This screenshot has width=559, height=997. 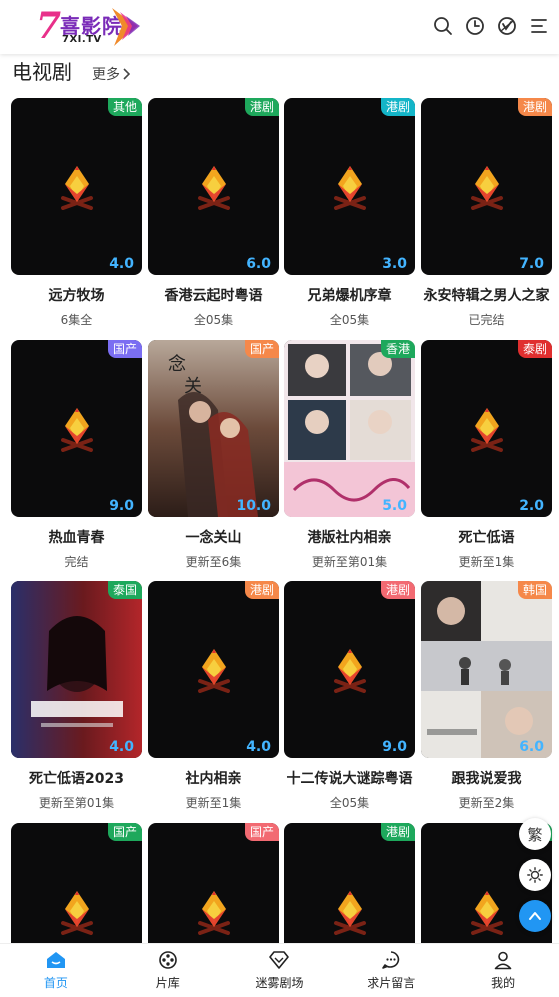 I want to click on series-card: 国产 9.0 热血青春完结, so click(x=76, y=455).